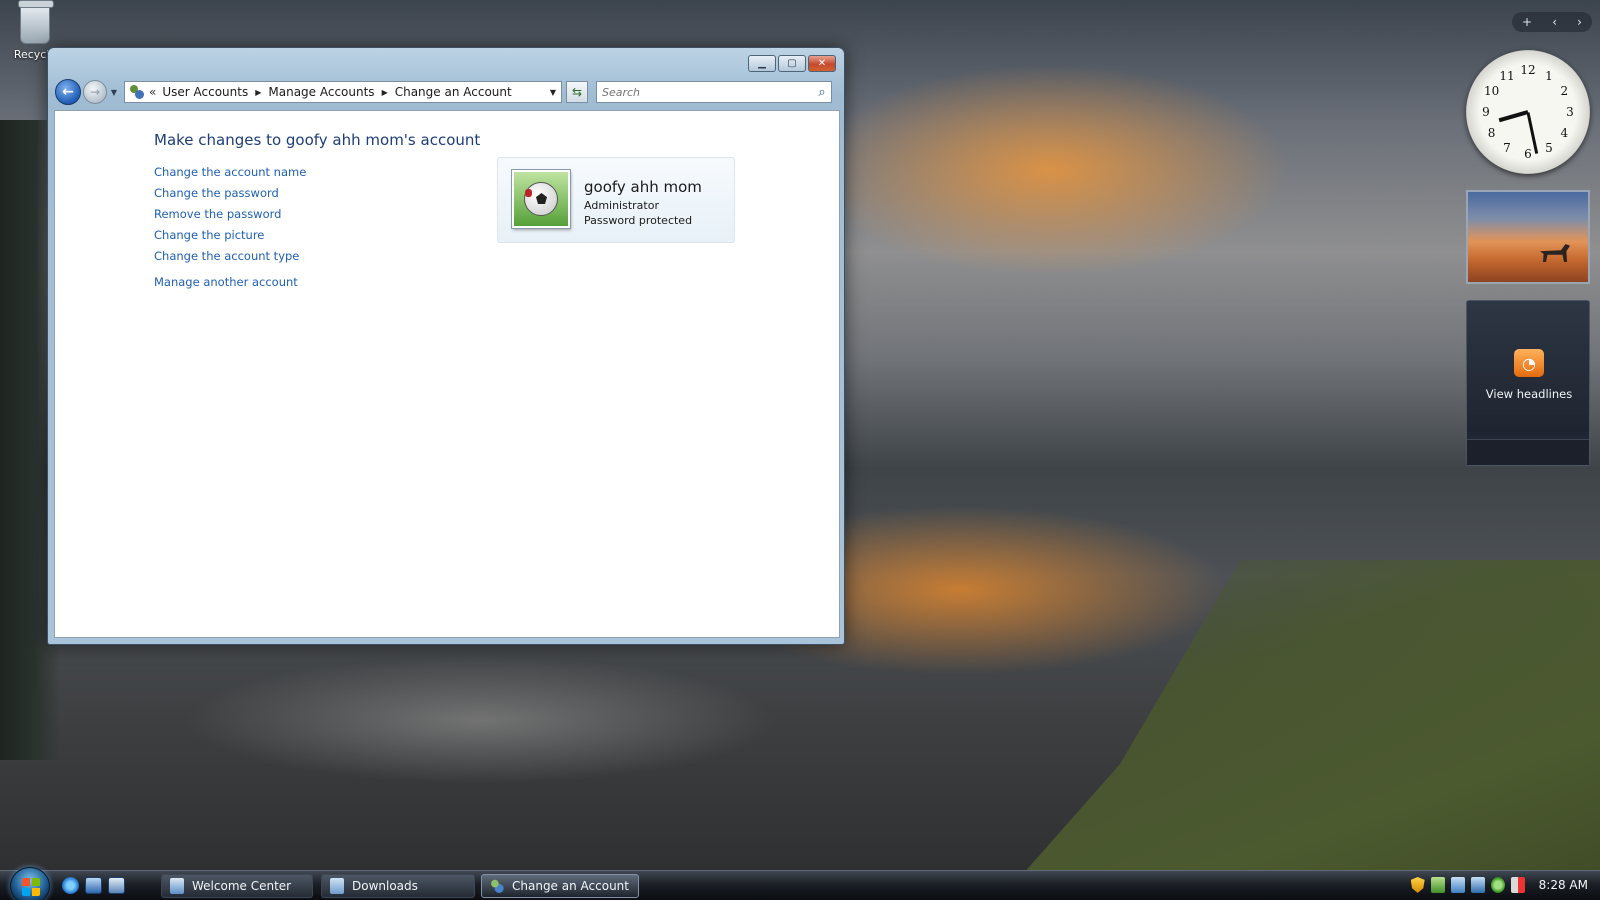  I want to click on arrow-right-icon: →, so click(95, 92).